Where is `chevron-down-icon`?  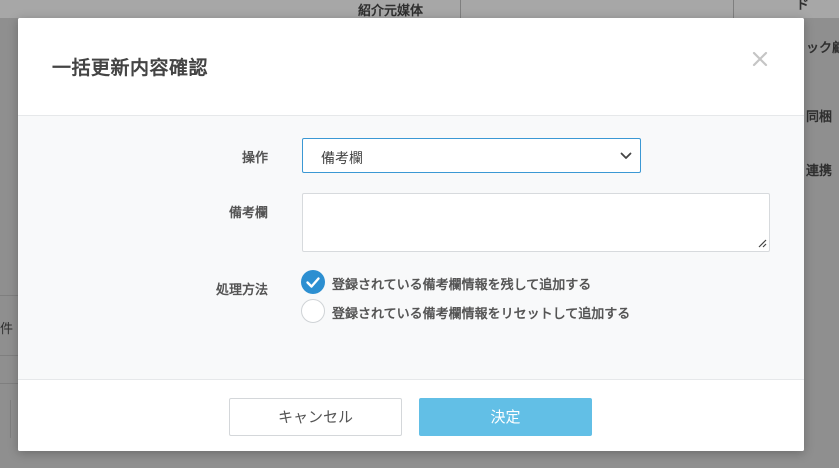 chevron-down-icon is located at coordinates (626, 155).